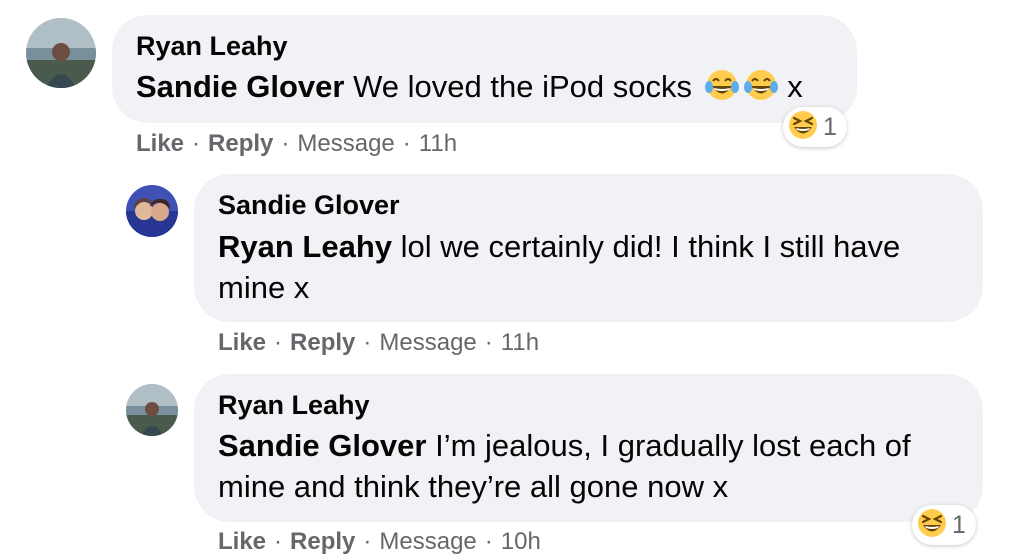 Image resolution: width=1024 pixels, height=560 pixels. I want to click on mention-link: Ryan Leahy, so click(305, 246).